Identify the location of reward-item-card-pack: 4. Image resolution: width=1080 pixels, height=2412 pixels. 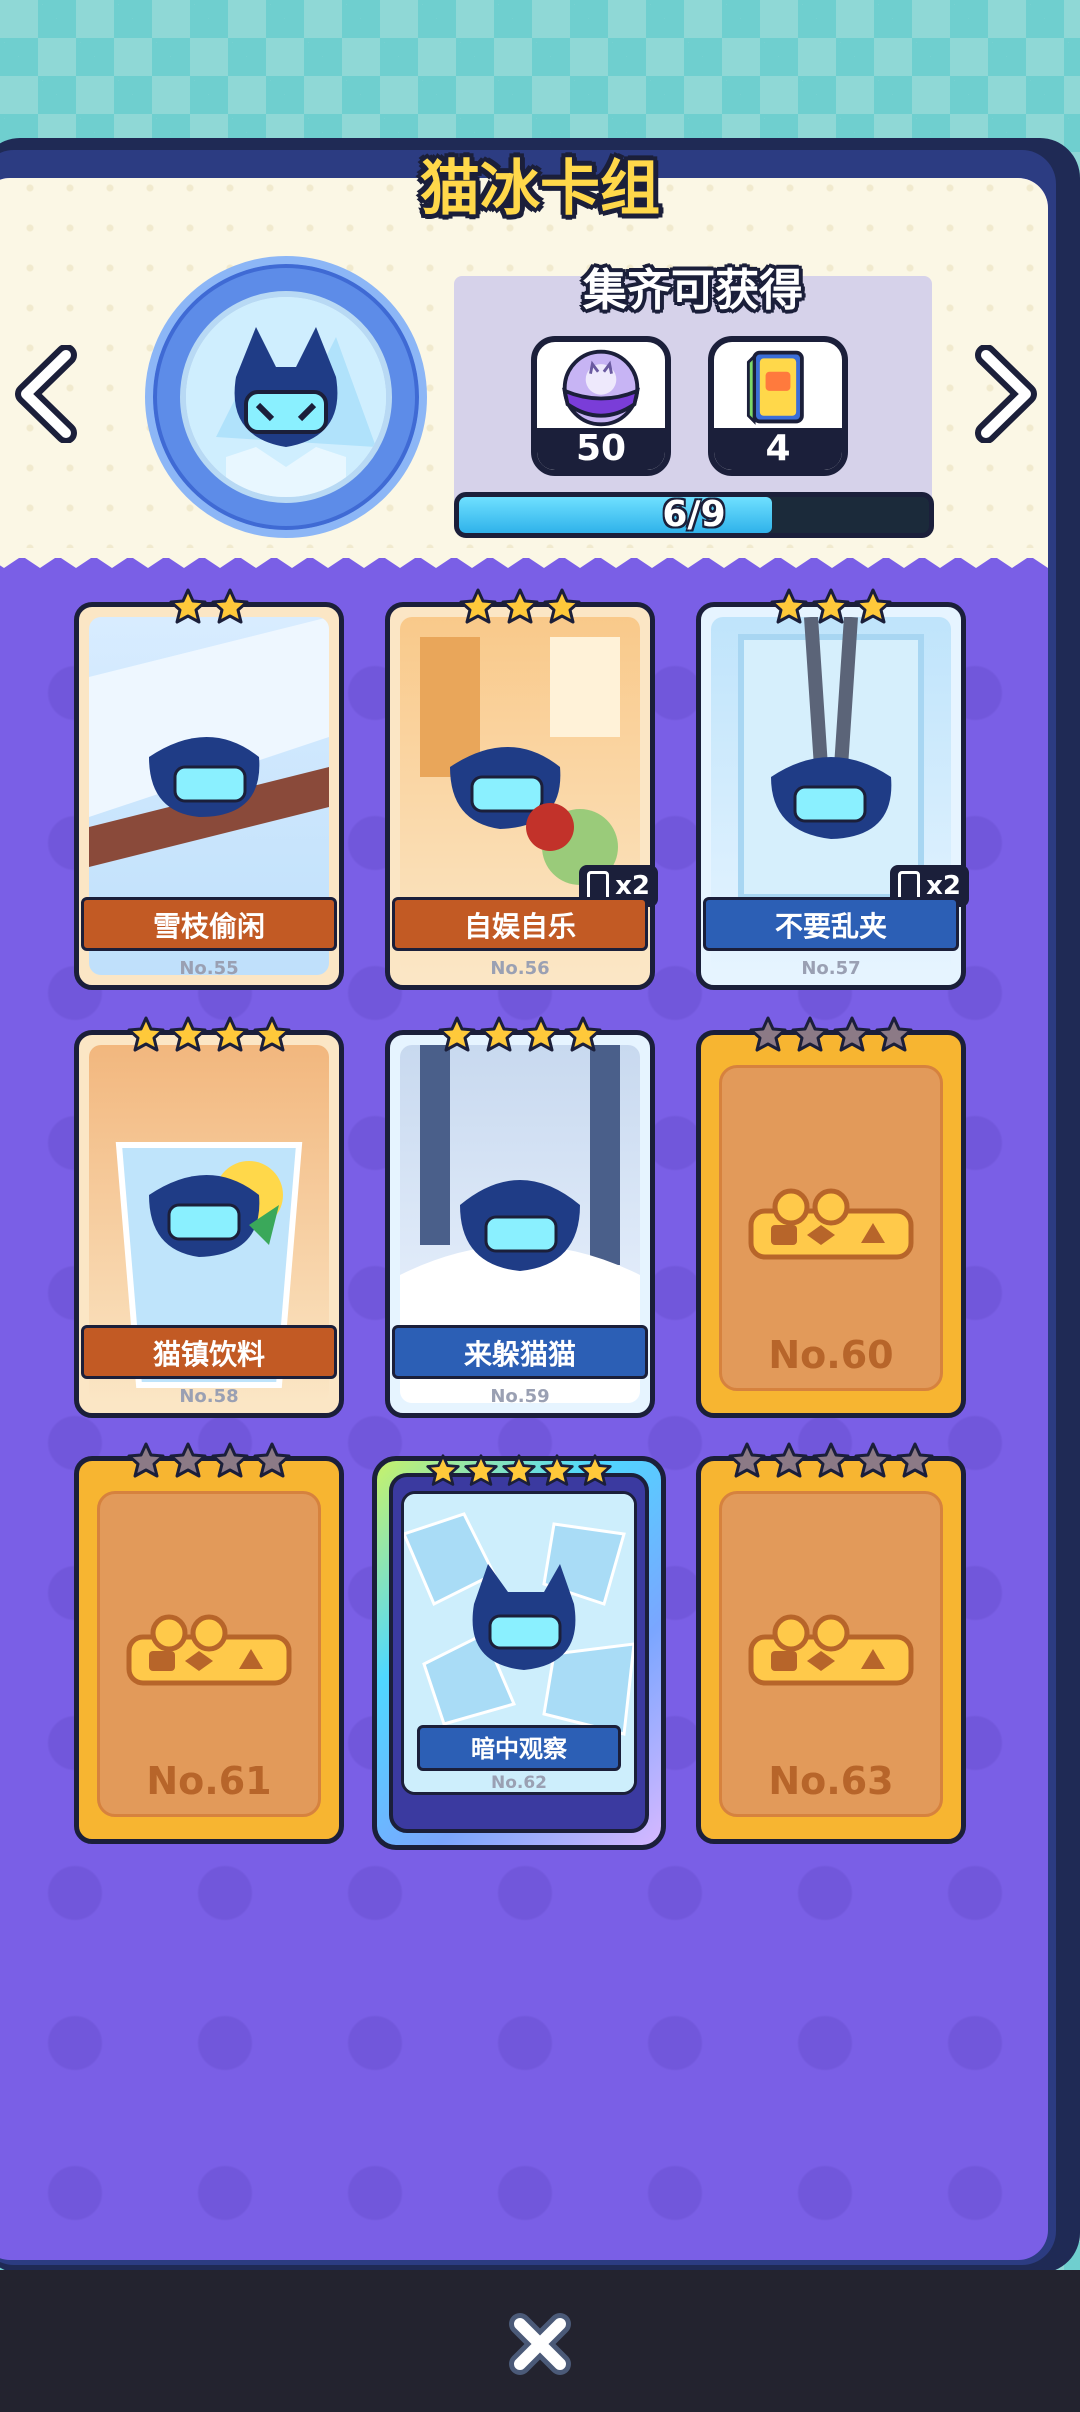
(778, 406).